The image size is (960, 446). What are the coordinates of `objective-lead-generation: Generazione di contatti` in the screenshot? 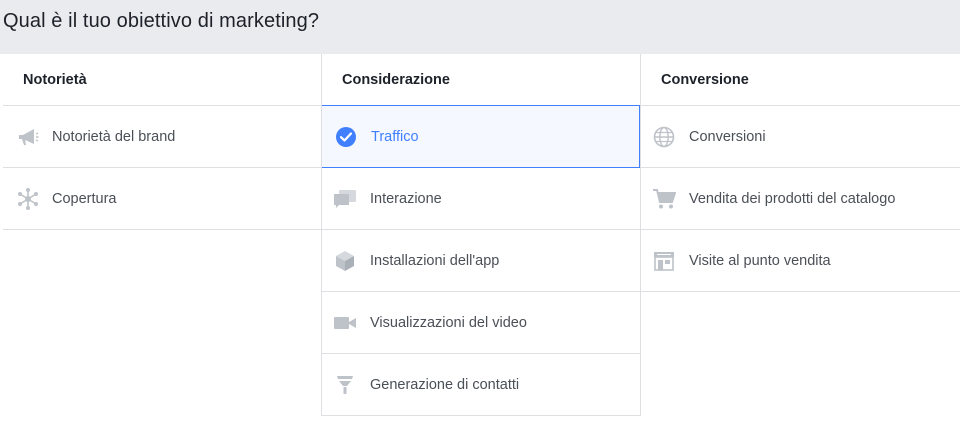 It's located at (480, 385).